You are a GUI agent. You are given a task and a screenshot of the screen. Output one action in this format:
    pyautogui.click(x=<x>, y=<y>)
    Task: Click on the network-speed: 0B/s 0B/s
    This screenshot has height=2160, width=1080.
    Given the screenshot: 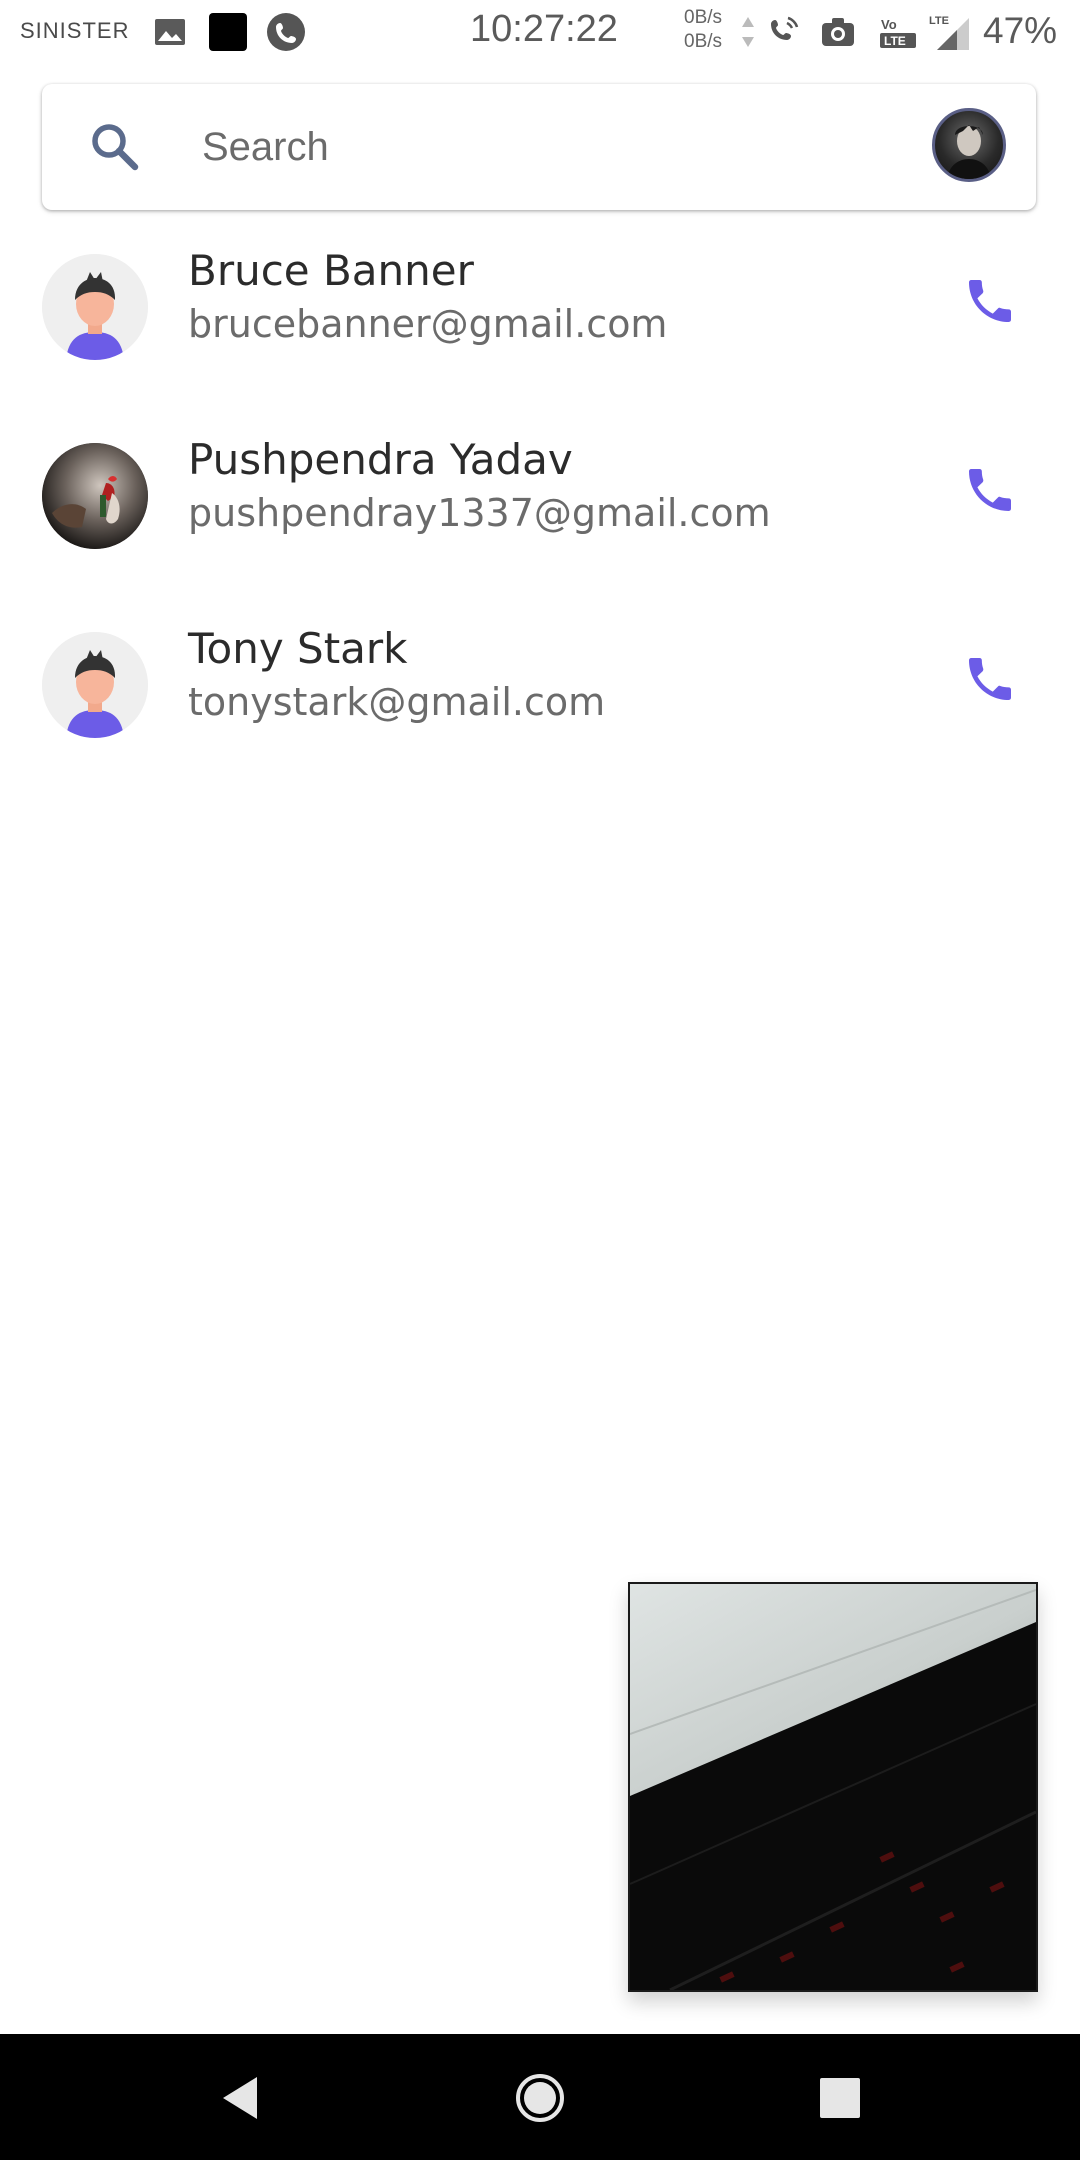 What is the action you would take?
    pyautogui.click(x=703, y=30)
    